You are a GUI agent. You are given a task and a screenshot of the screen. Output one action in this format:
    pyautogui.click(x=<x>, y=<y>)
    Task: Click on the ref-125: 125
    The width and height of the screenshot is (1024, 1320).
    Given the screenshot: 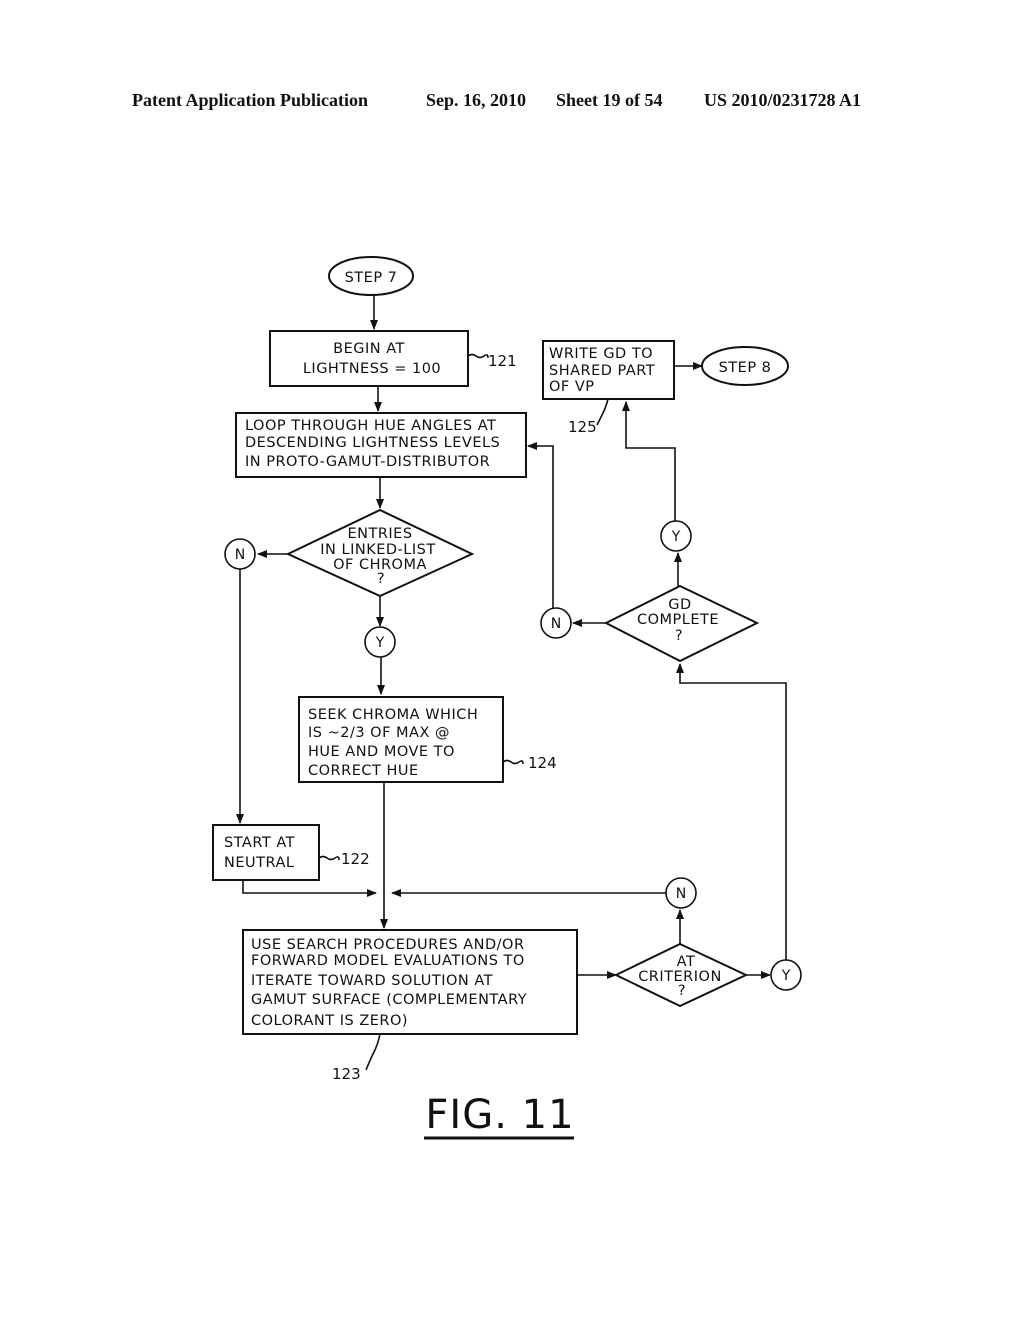 What is the action you would take?
    pyautogui.click(x=582, y=427)
    